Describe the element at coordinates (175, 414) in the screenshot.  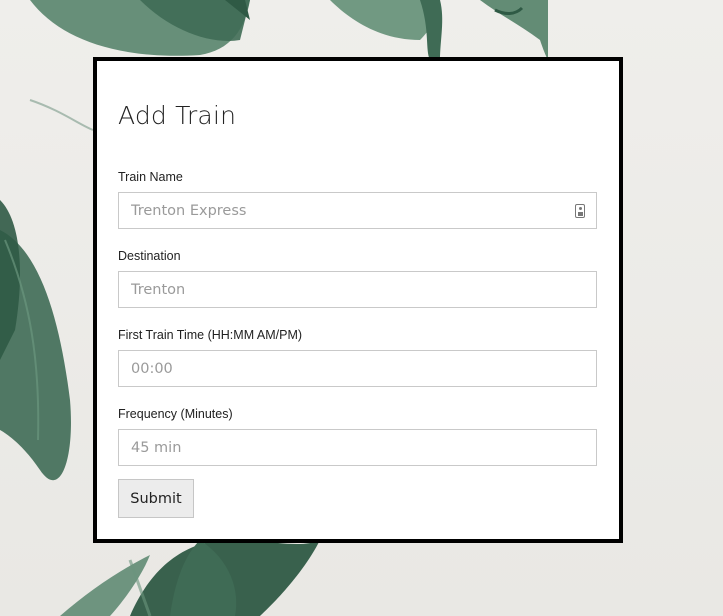
I see `frequency-label: Frequency (Minutes)` at that location.